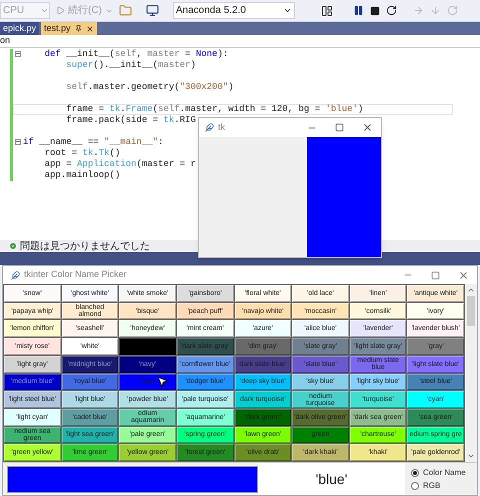 This screenshot has width=480, height=496. Describe the element at coordinates (69, 28) in the screenshot. I see `document-tab: test.py` at that location.